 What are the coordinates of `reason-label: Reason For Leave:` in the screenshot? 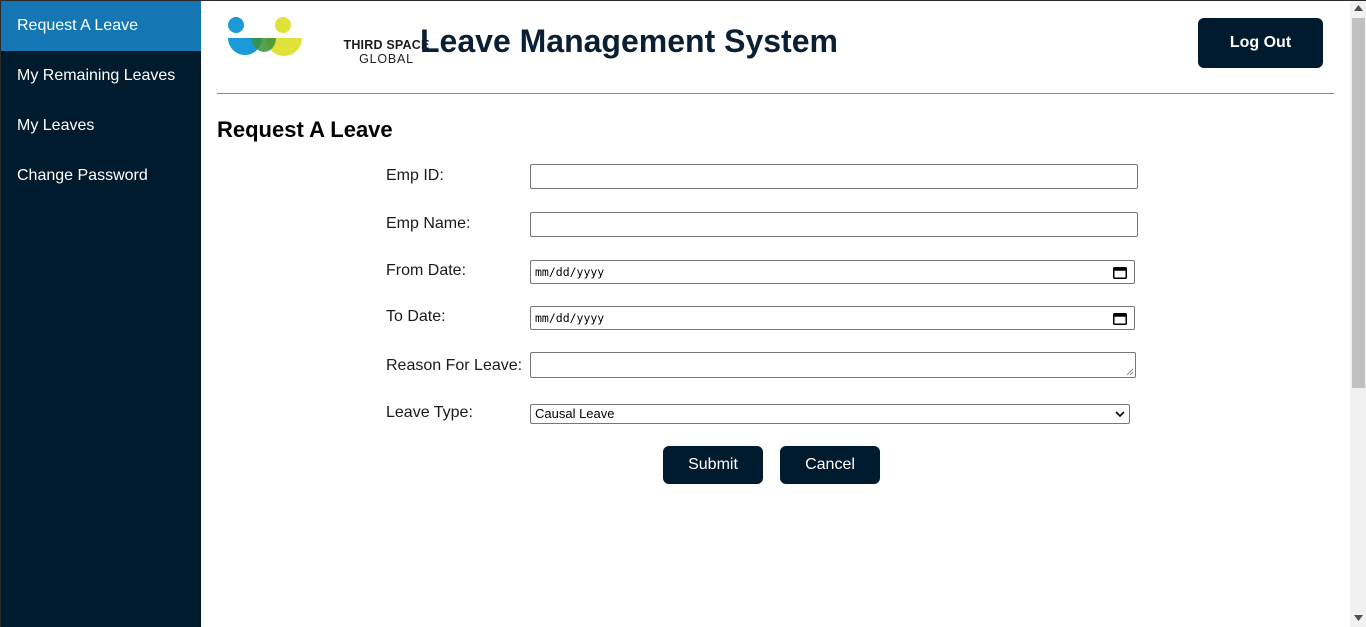 It's located at (454, 365).